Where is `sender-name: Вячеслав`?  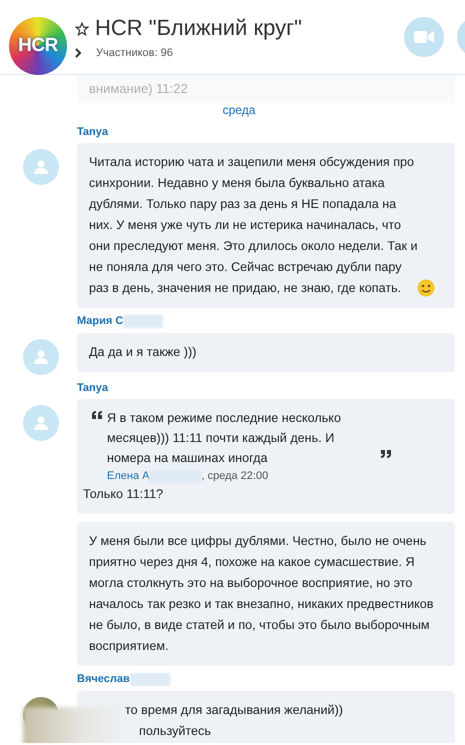
sender-name: Вячеслав is located at coordinates (103, 679).